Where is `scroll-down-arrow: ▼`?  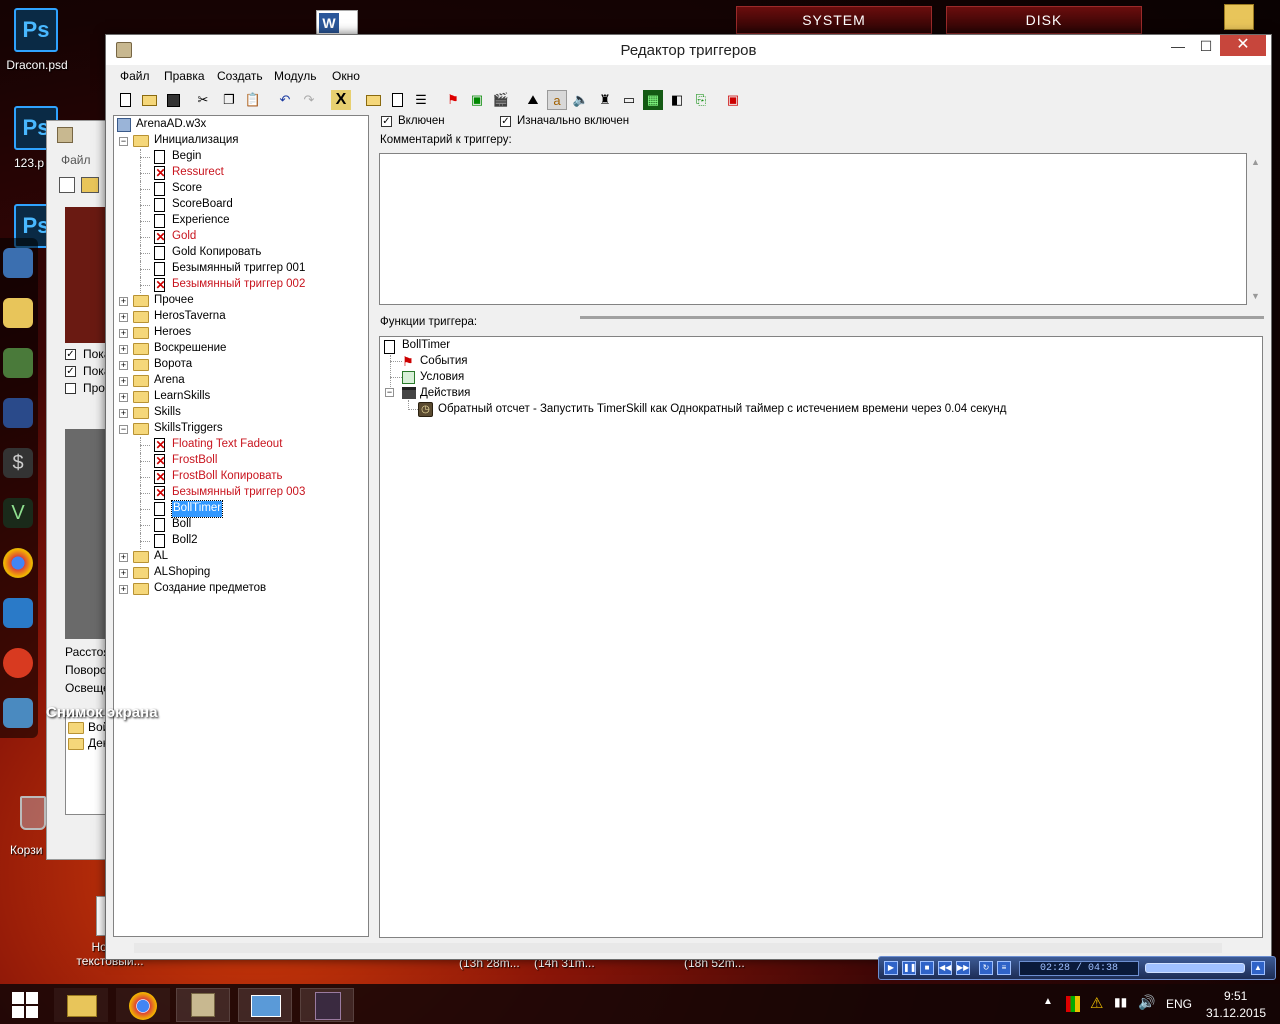 scroll-down-arrow: ▼ is located at coordinates (1255, 296).